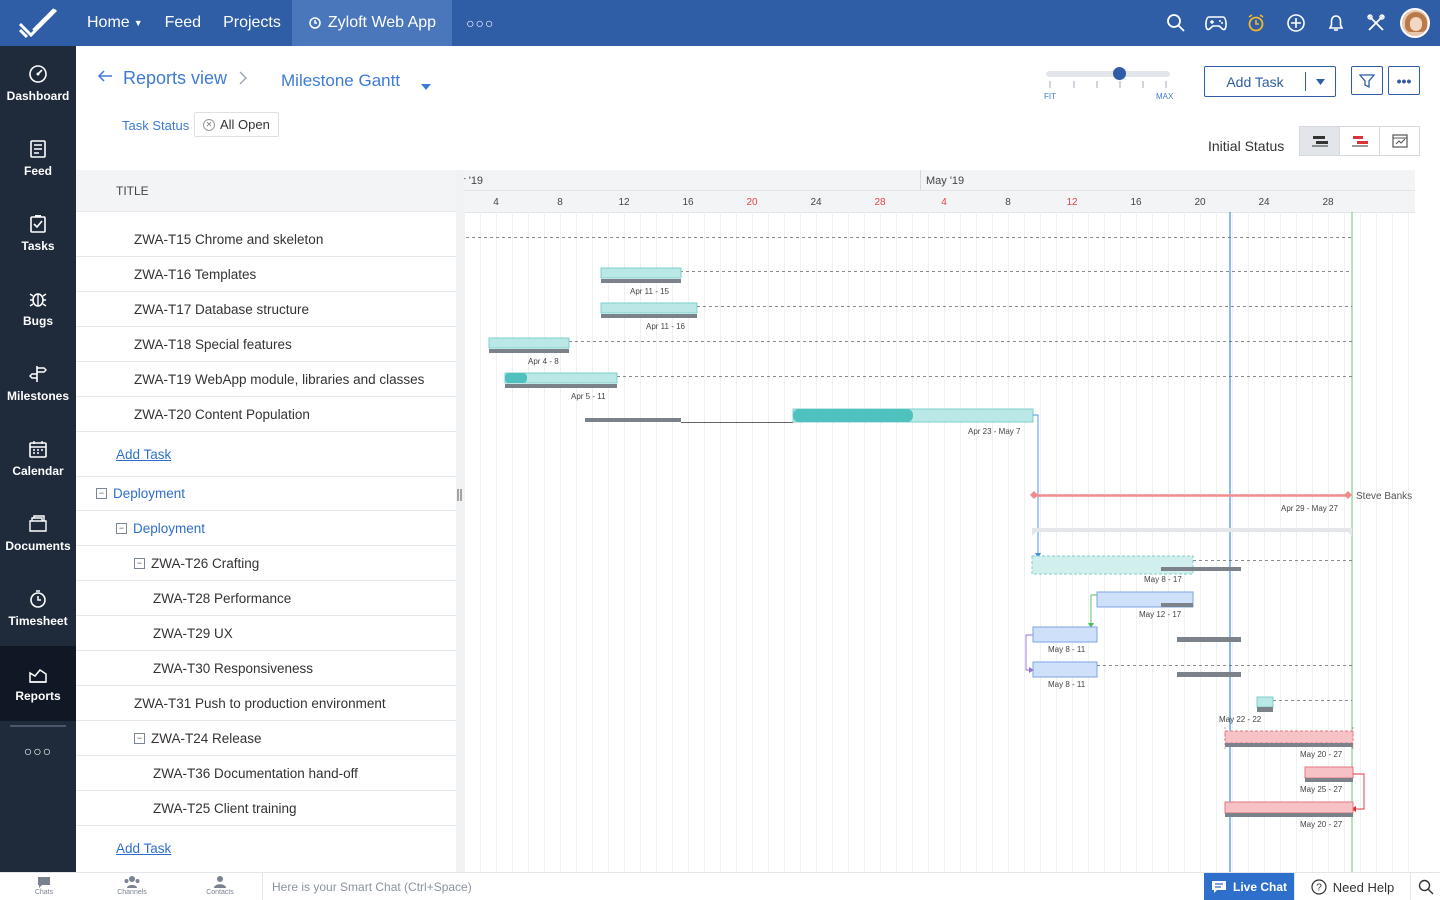  I want to click on day-label: 24, so click(1264, 202).